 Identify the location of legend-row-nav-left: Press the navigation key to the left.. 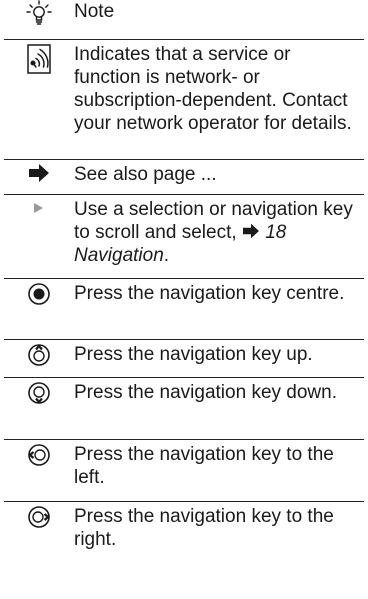
(184, 471).